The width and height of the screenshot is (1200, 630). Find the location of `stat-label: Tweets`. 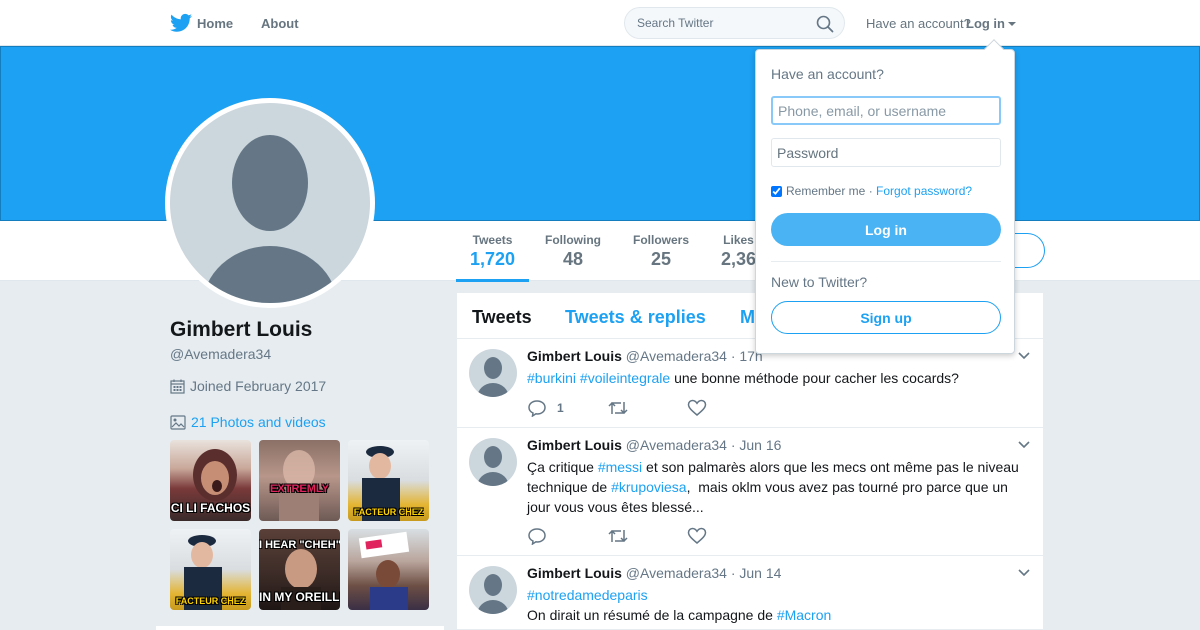

stat-label: Tweets is located at coordinates (492, 240).